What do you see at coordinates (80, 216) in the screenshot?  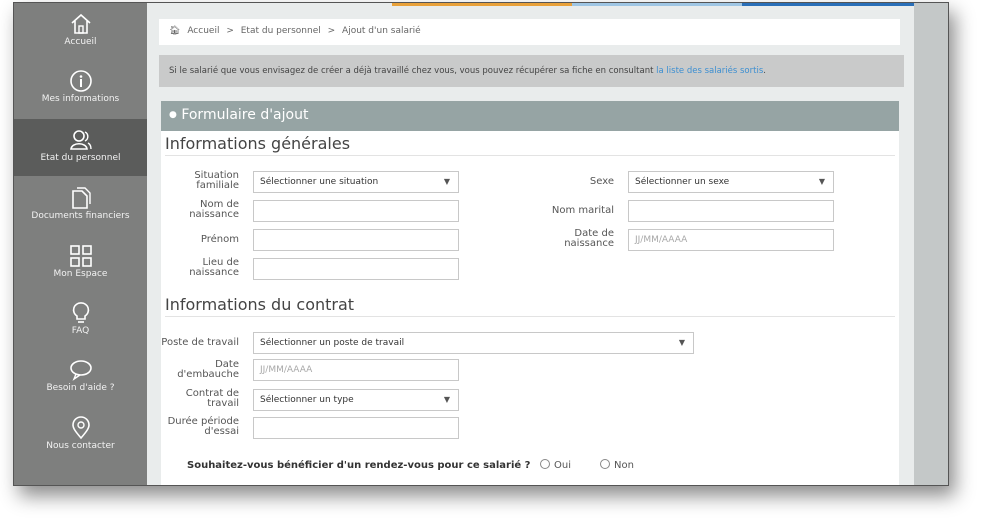 I see `sidebar-item-label: Documents financiers` at bounding box center [80, 216].